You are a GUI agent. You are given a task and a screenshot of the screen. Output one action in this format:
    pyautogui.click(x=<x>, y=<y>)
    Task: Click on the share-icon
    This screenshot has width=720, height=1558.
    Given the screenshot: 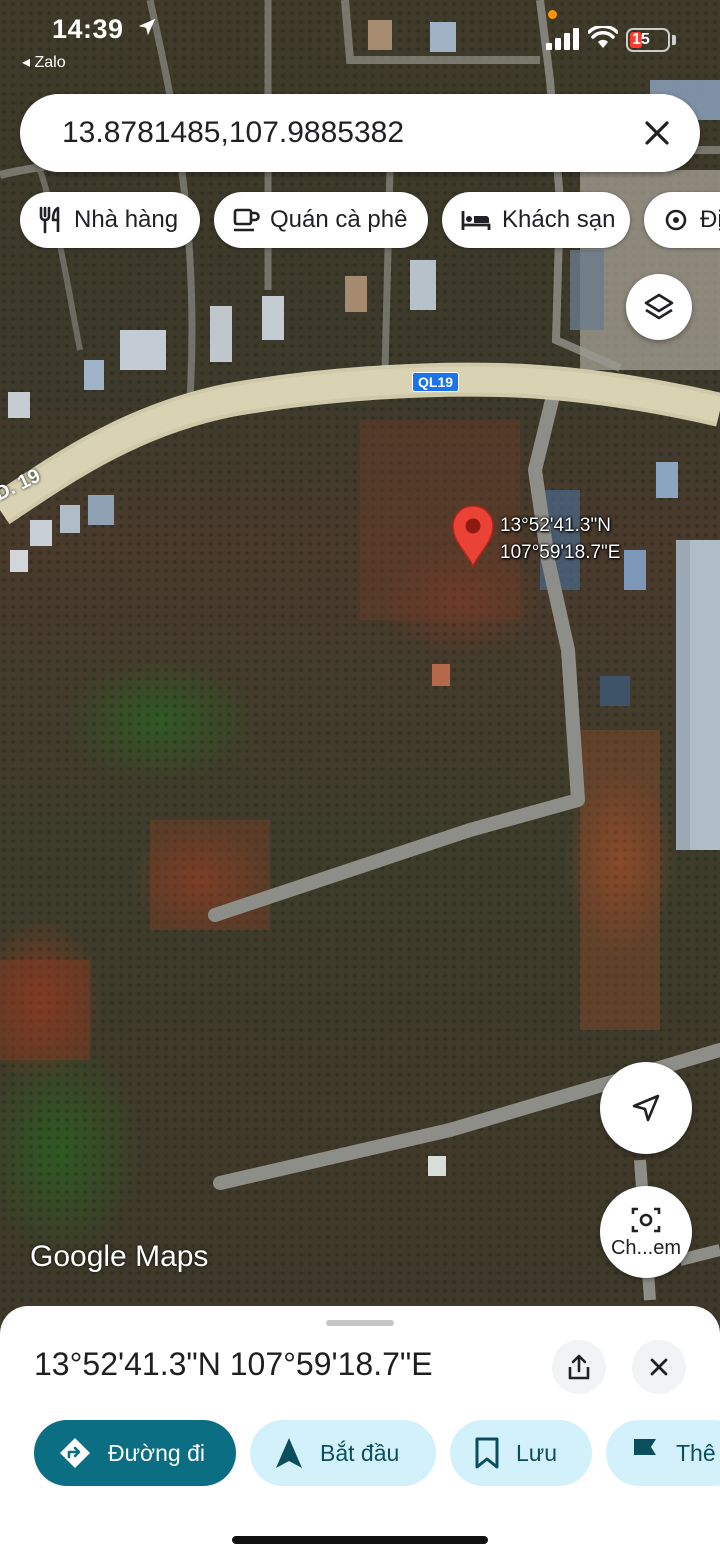 What is the action you would take?
    pyautogui.click(x=579, y=1367)
    